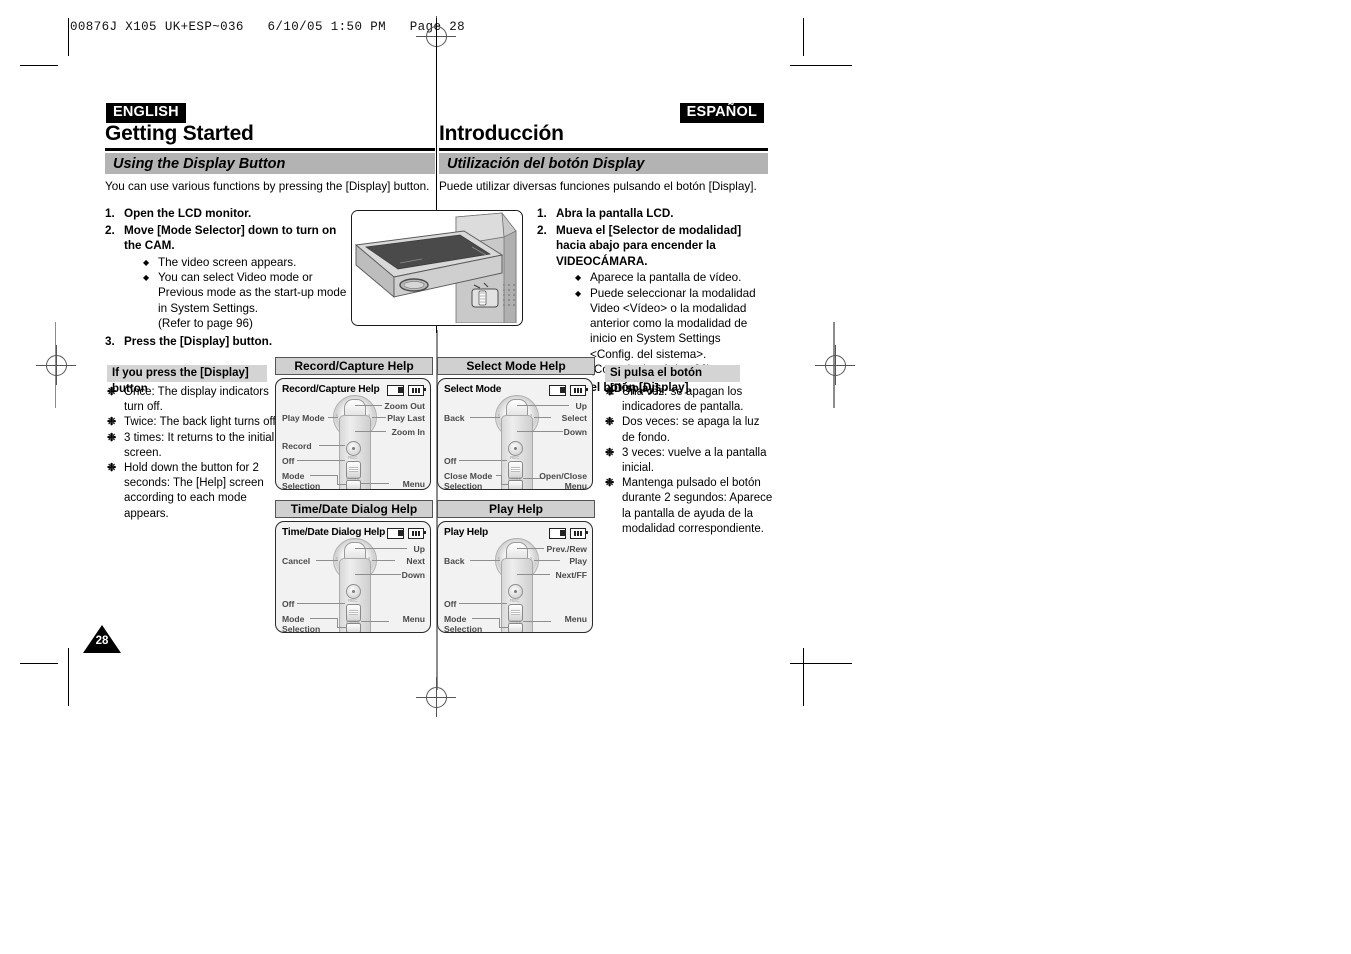 This screenshot has height=954, width=1351. Describe the element at coordinates (454, 561) in the screenshot. I see `help-label-back: Back` at that location.